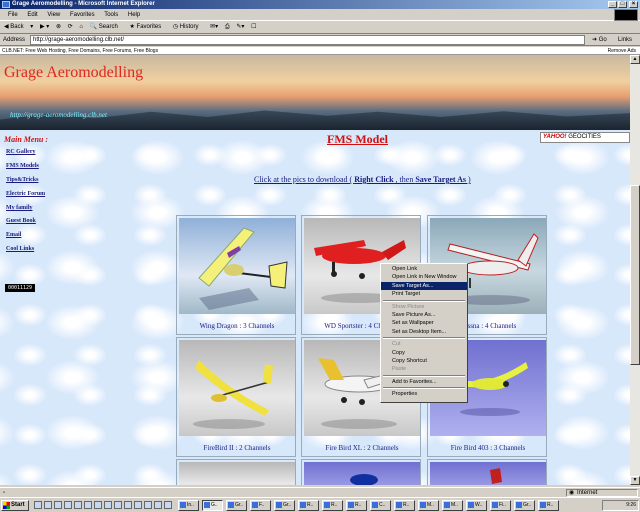 Image resolution: width=640 pixels, height=512 pixels. I want to click on mail-icon: ✉▾, so click(214, 27).